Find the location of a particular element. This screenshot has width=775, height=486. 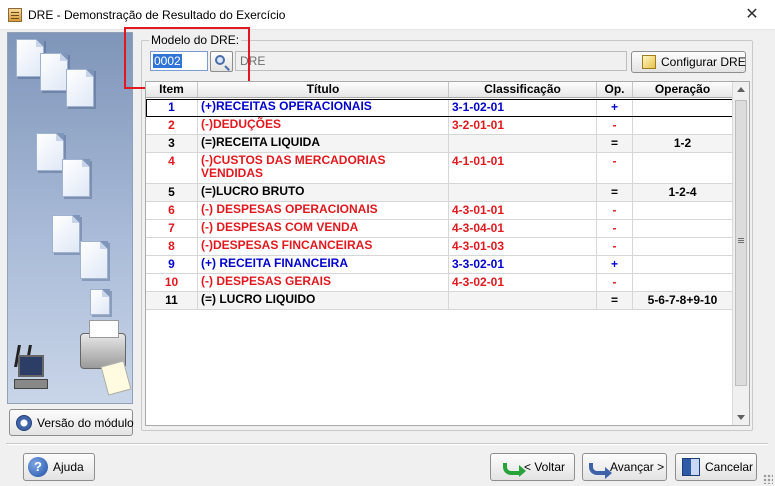

cell-item: 8 is located at coordinates (172, 246).